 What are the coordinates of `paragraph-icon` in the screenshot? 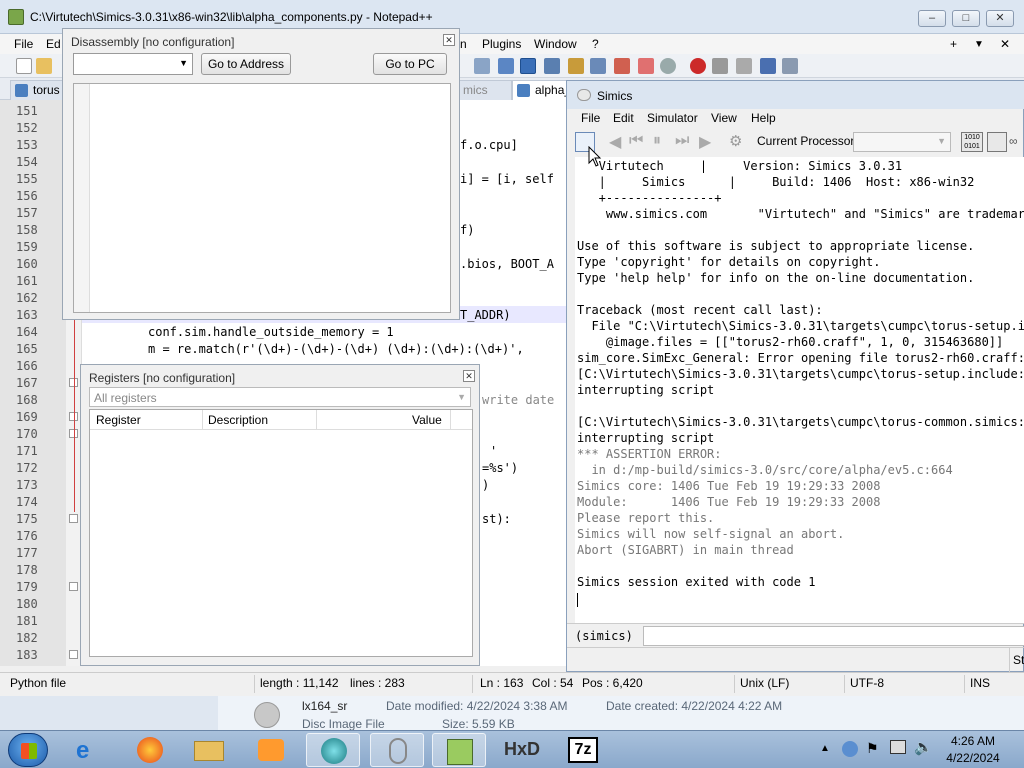 It's located at (506, 66).